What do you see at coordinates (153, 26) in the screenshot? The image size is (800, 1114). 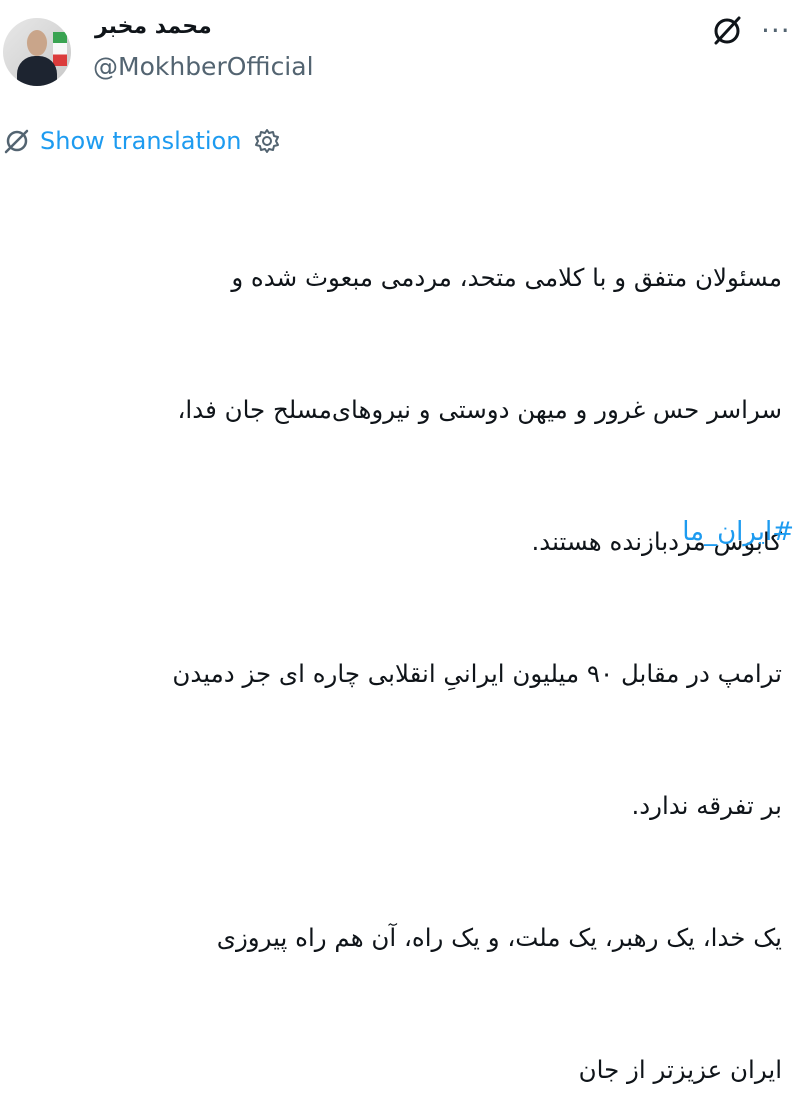 I see `author-display-name: محمد مخبر` at bounding box center [153, 26].